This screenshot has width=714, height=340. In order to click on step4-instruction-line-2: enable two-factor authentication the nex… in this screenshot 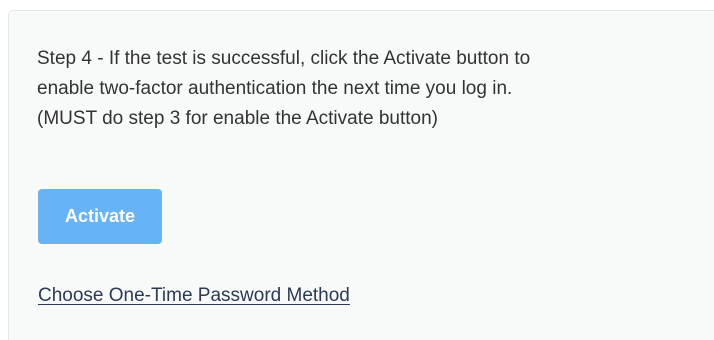, I will do `click(275, 88)`.